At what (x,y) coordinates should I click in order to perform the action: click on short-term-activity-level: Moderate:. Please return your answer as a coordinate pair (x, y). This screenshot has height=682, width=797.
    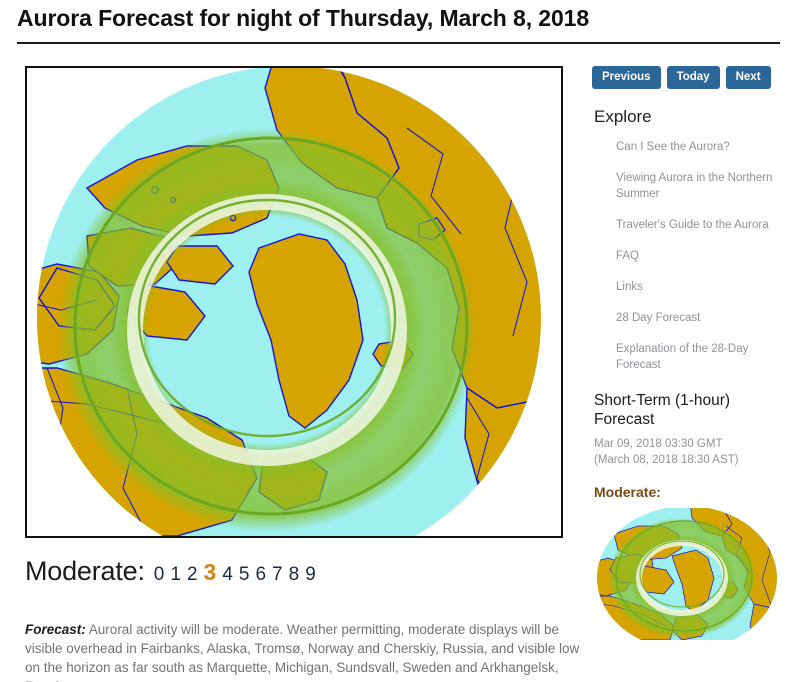
    Looking at the image, I should click on (627, 492).